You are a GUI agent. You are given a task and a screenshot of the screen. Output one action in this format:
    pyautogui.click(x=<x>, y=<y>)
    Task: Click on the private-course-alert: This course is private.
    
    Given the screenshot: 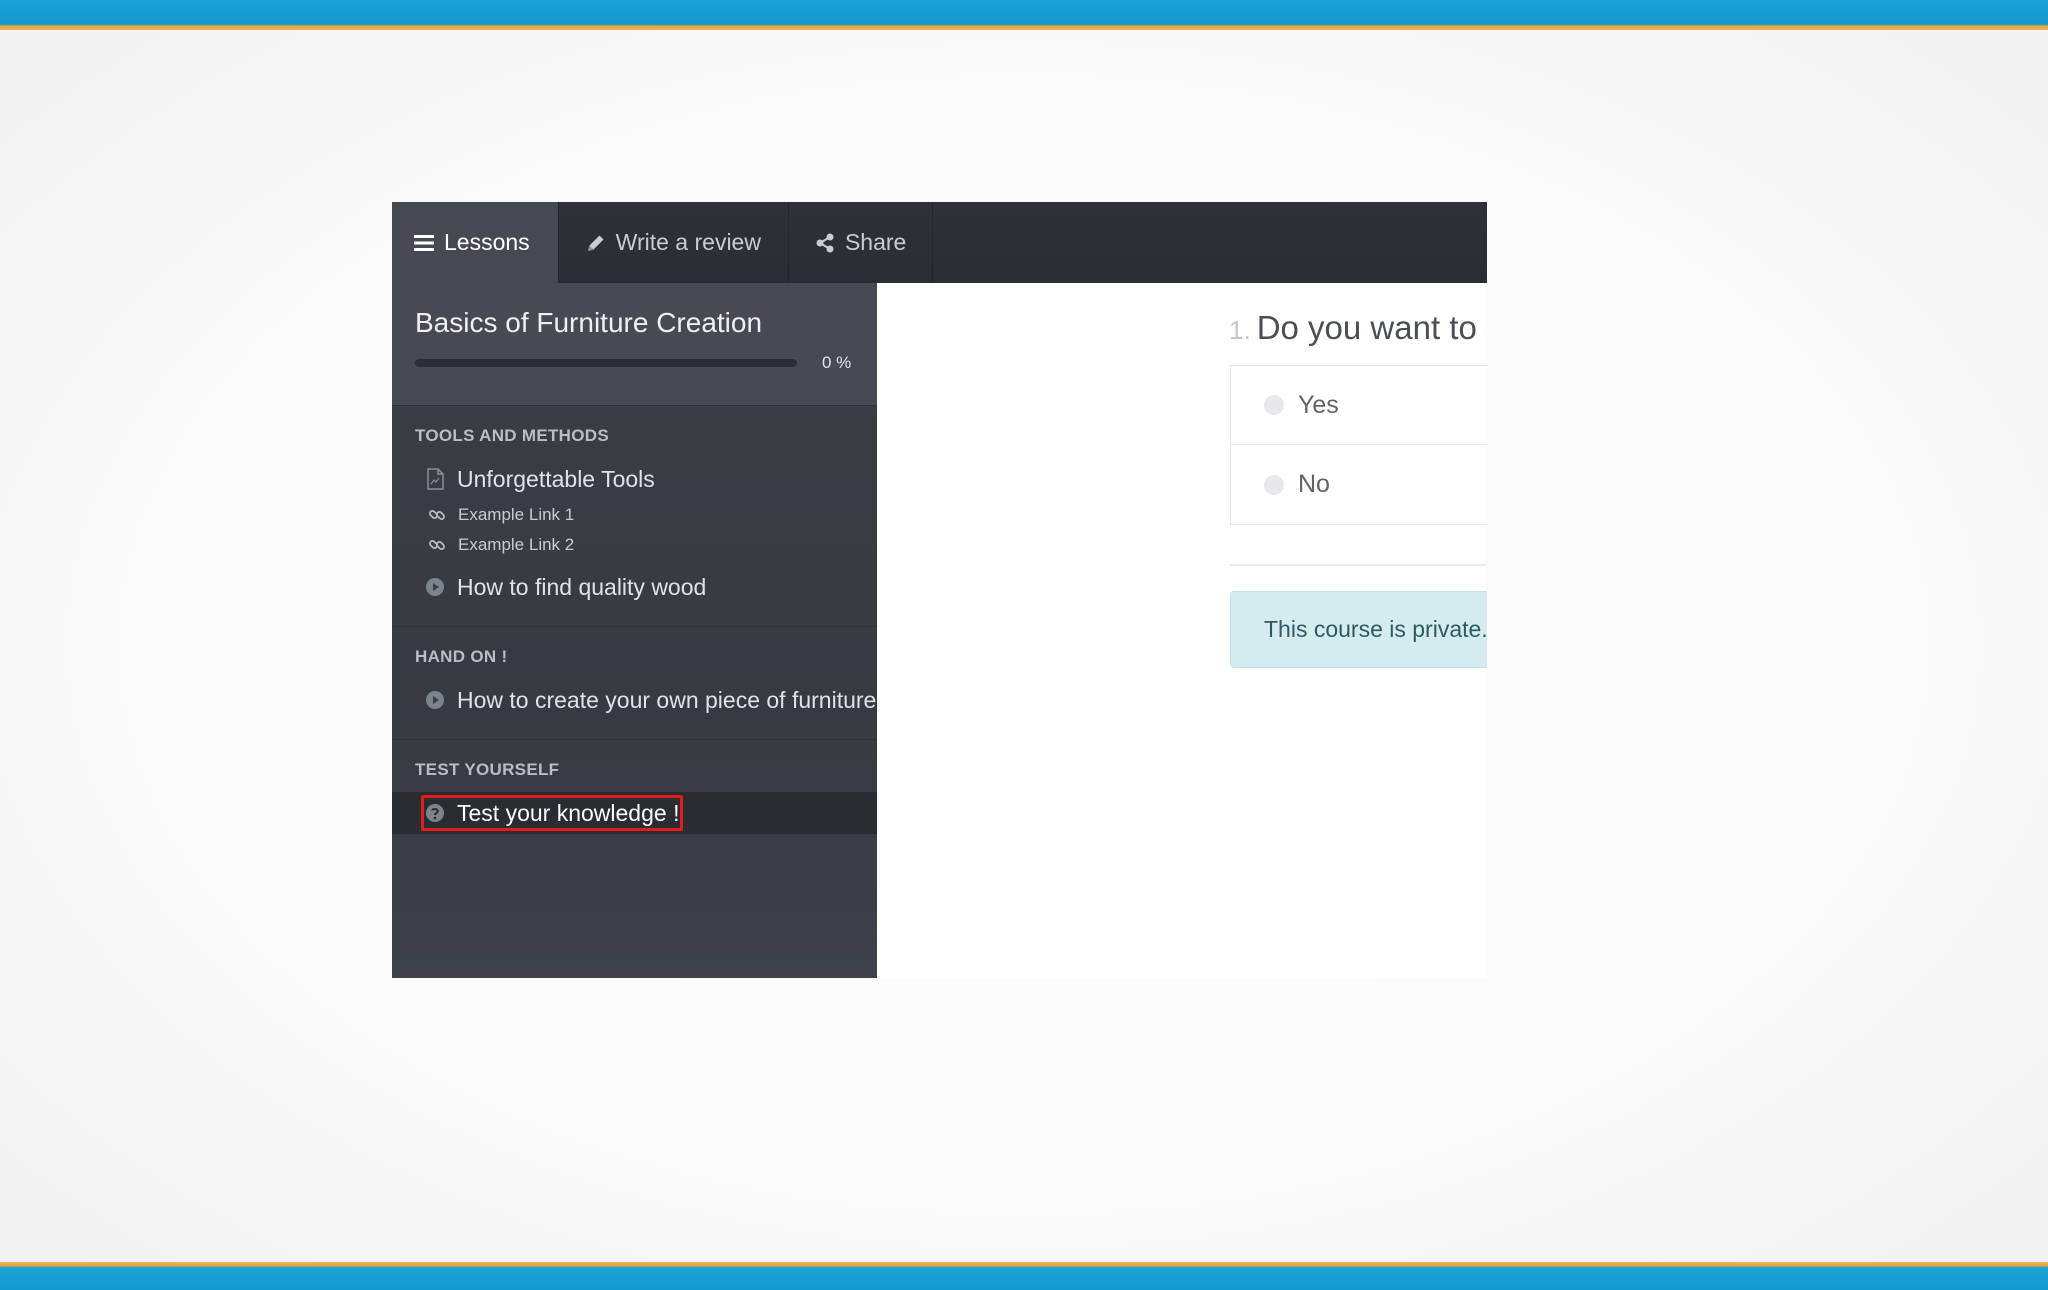 What is the action you would take?
    pyautogui.click(x=1358, y=629)
    